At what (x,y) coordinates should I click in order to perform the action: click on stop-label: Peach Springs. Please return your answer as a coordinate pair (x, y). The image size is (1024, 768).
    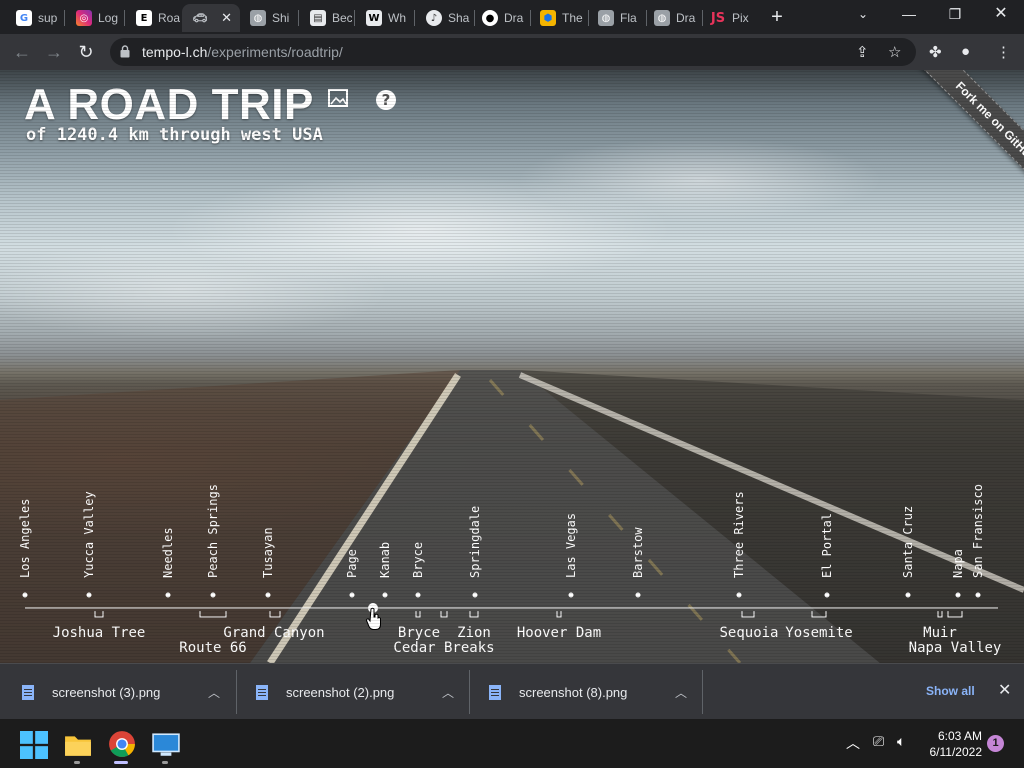
    Looking at the image, I should click on (213, 531).